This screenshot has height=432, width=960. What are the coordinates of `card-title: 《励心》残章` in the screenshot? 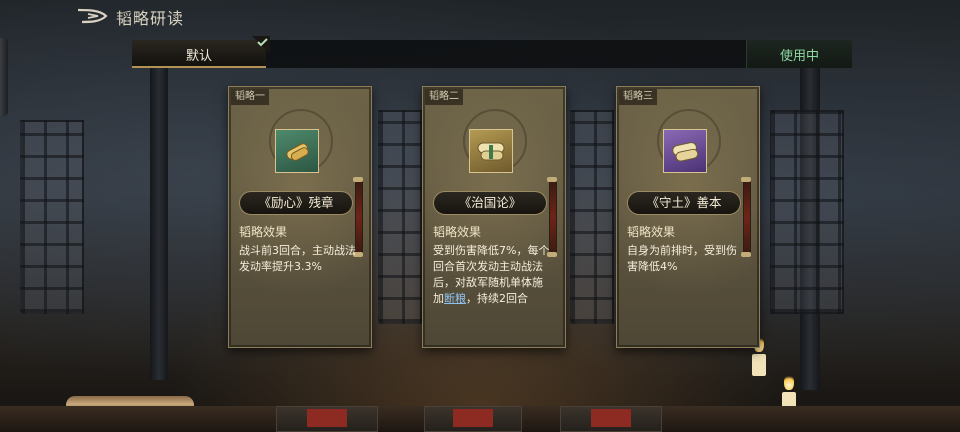 It's located at (296, 203).